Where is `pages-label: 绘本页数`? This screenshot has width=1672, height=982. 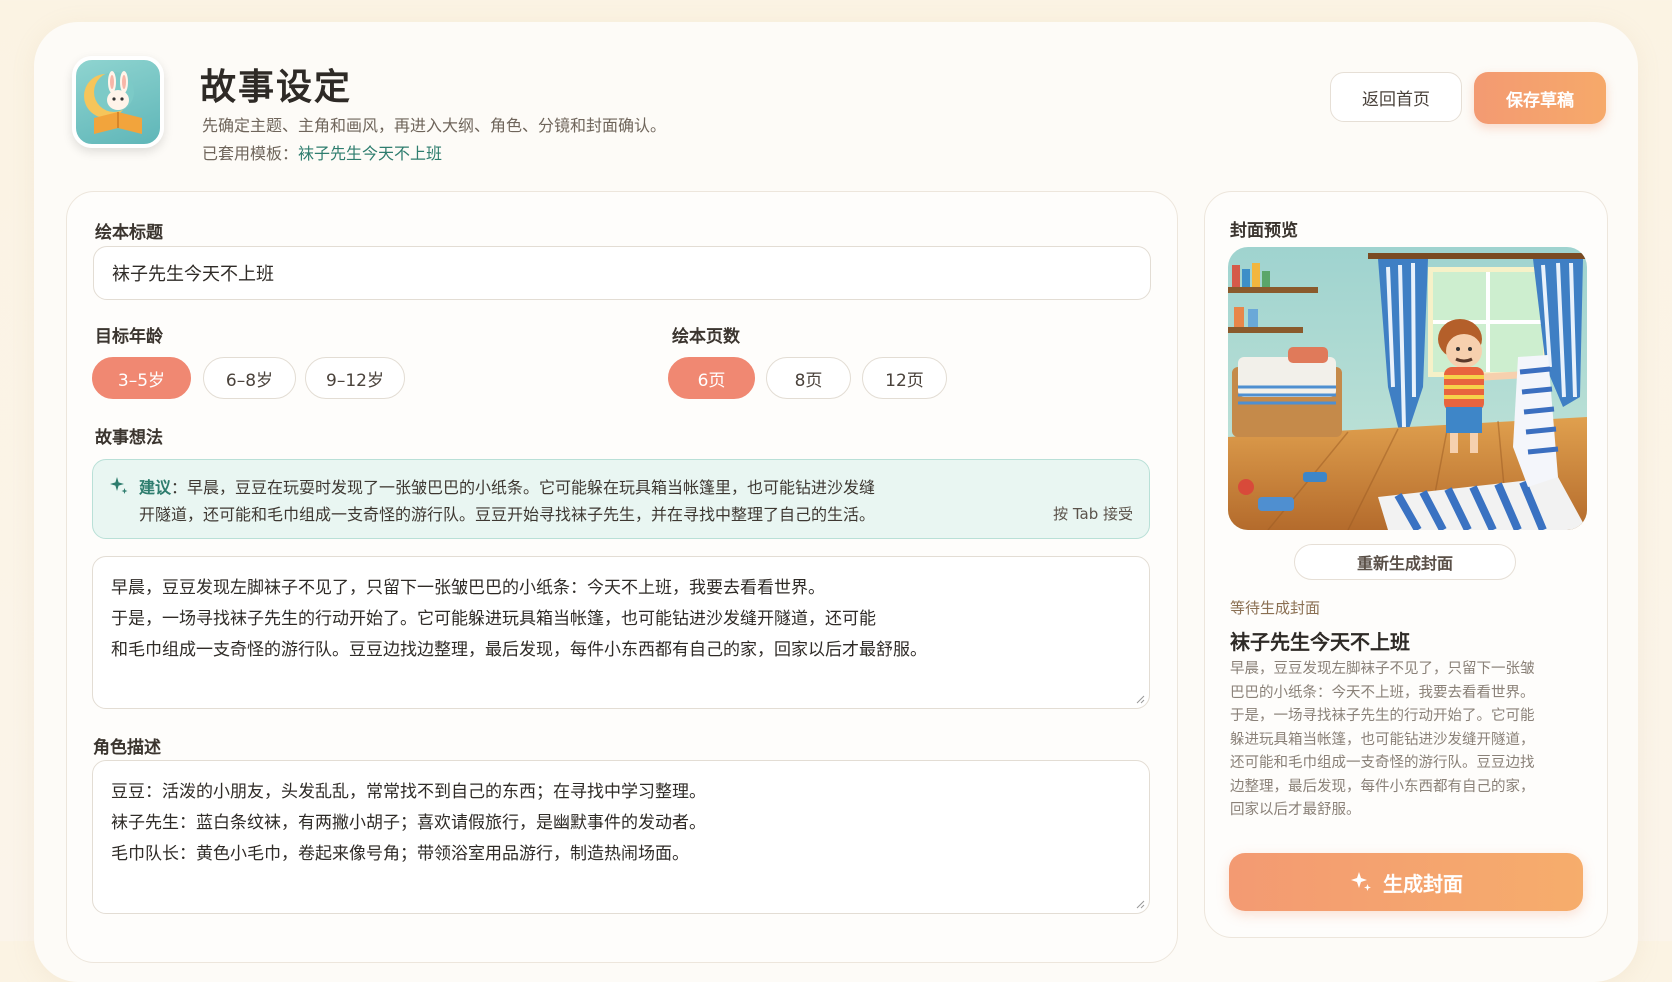
pages-label: 绘本页数 is located at coordinates (706, 337).